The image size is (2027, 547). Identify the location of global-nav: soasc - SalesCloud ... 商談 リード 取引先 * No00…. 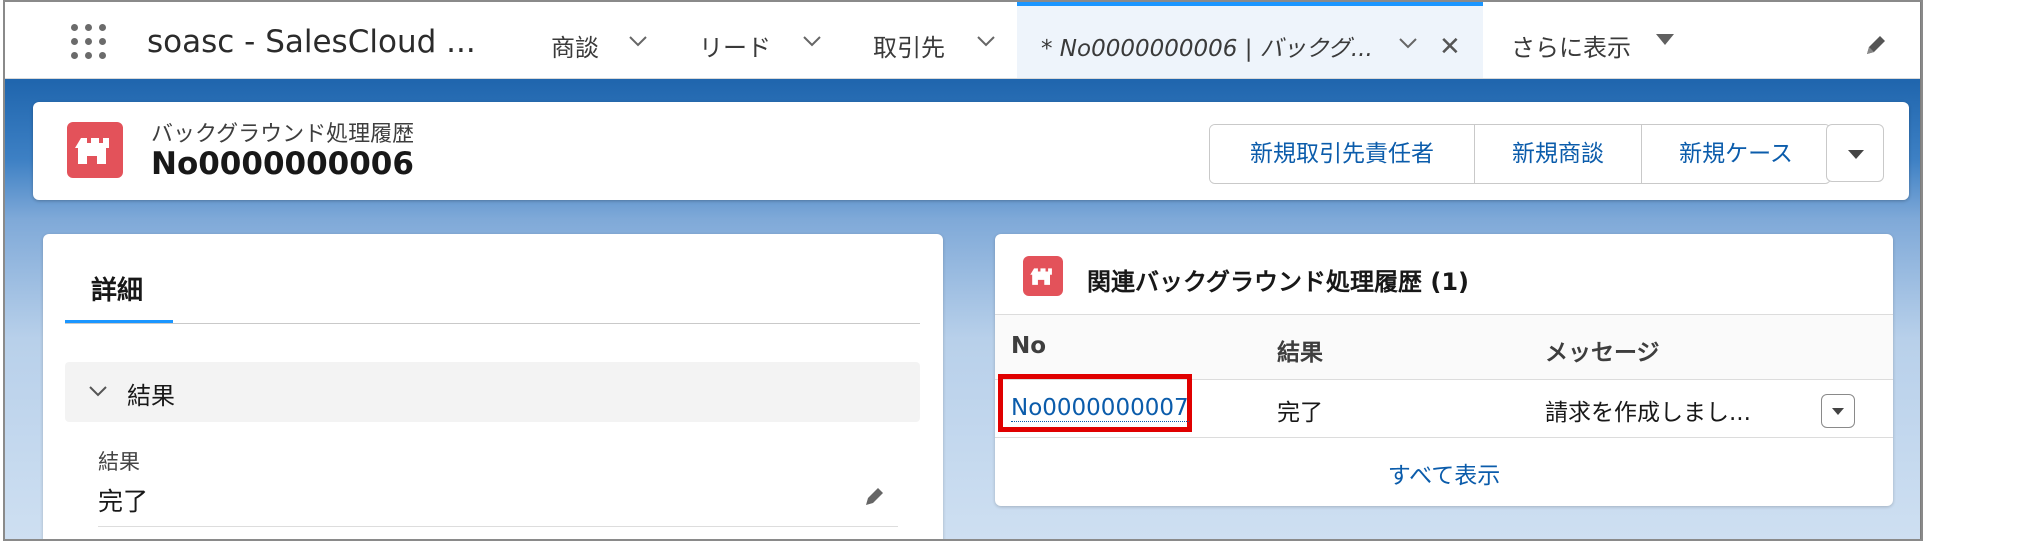
(963, 40).